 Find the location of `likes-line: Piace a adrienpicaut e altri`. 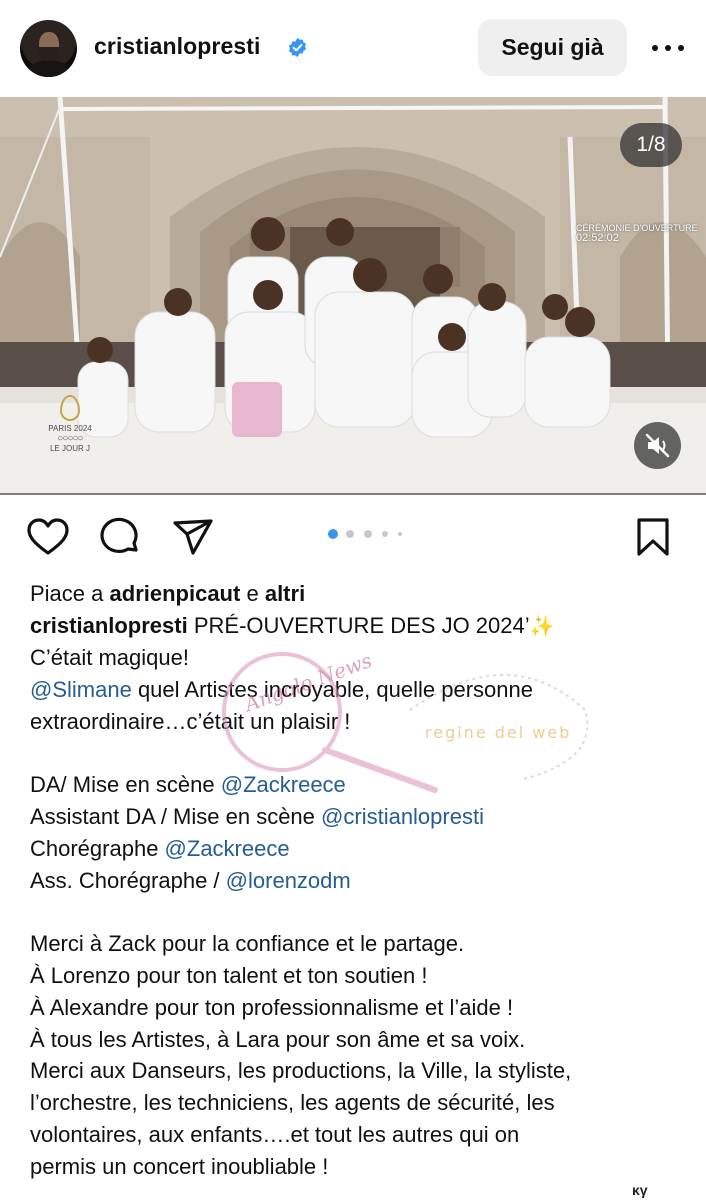

likes-line: Piace a adrienpicaut e altri is located at coordinates (168, 593).